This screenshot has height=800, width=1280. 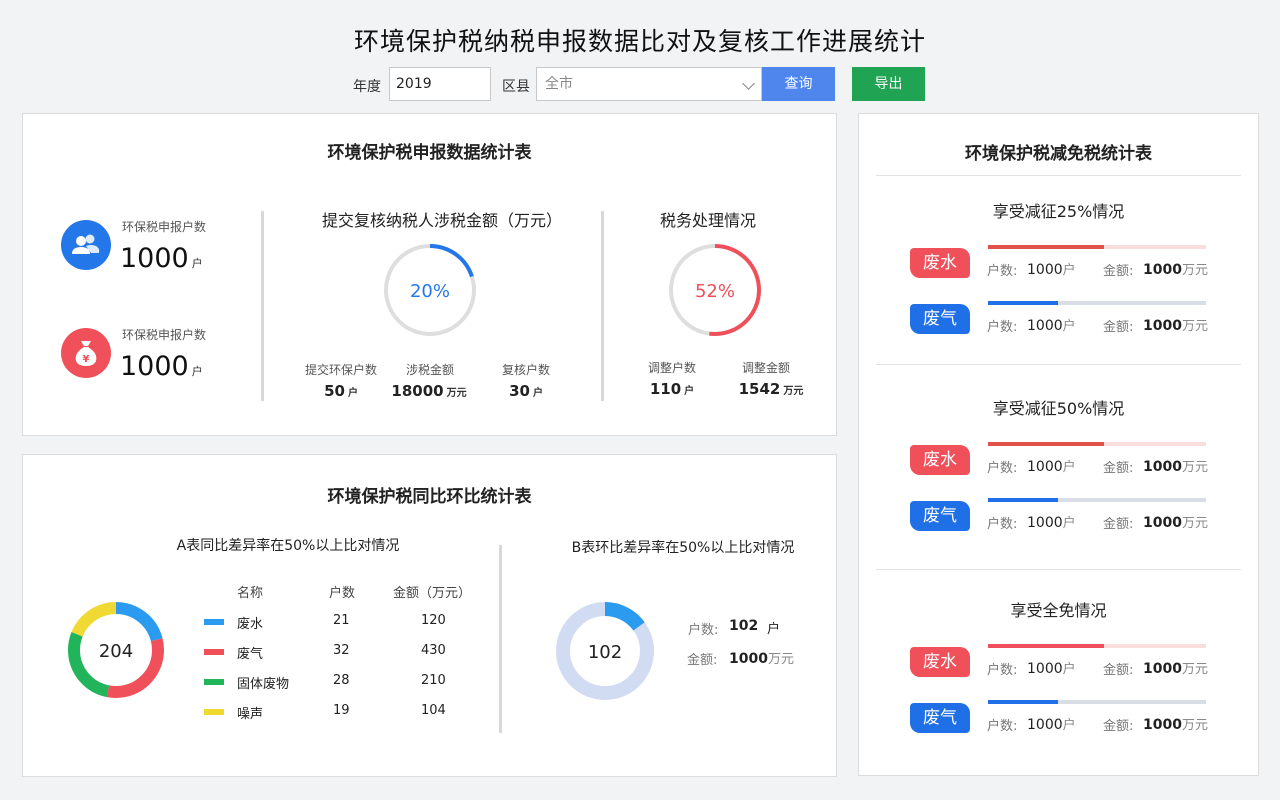 I want to click on relief-group-title: 享受全免情况, so click(x=1058, y=610).